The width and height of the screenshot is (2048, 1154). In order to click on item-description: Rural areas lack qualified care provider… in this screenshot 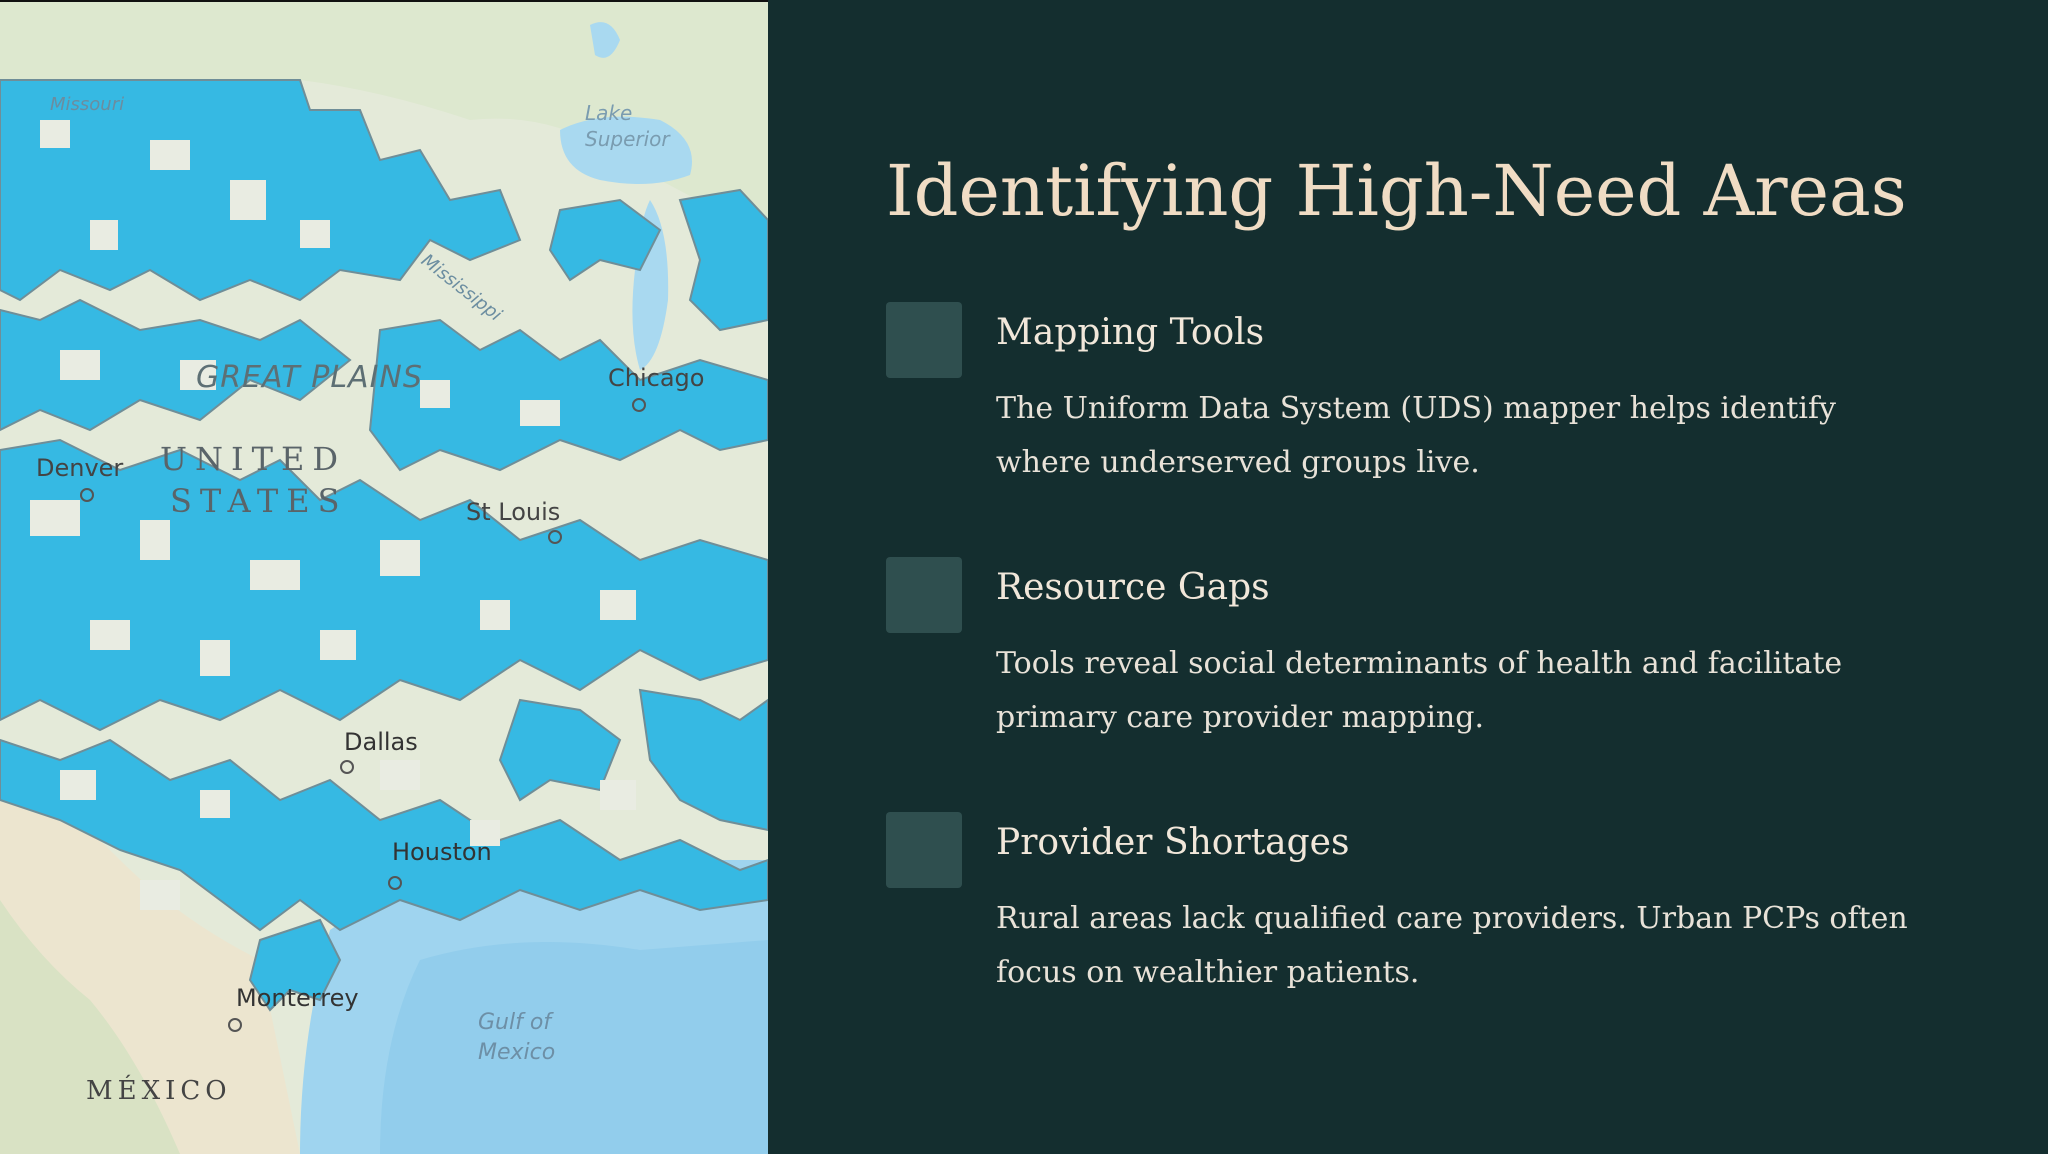, I will do `click(1452, 945)`.